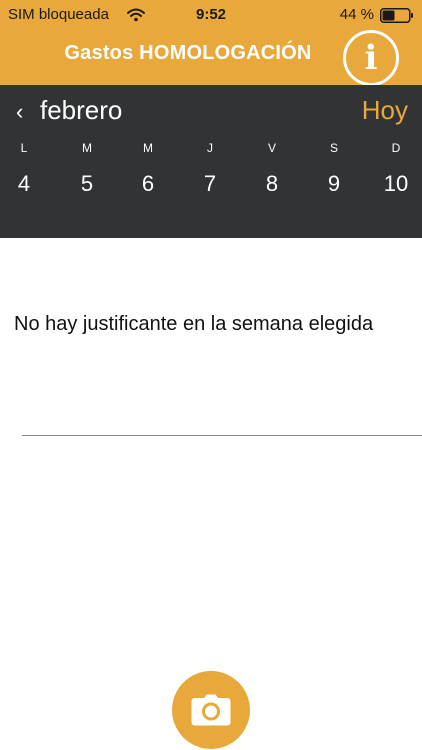 The image size is (422, 750). I want to click on calendar-day: 8, so click(272, 184).